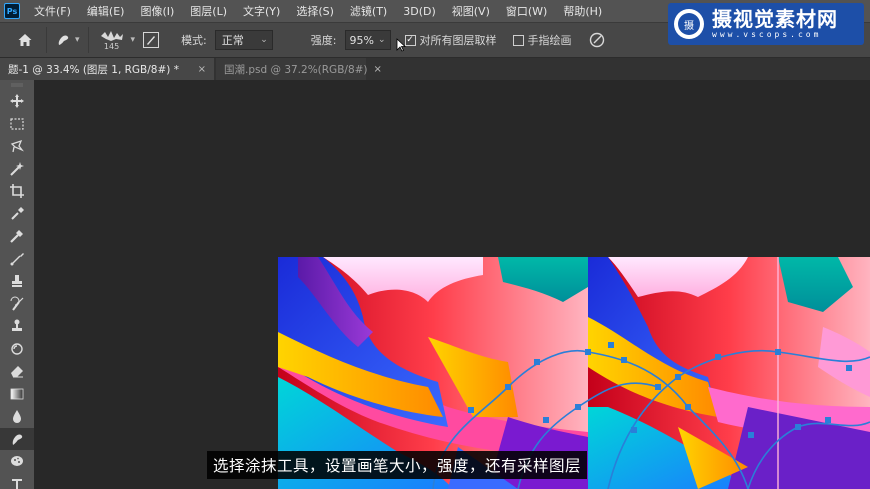 The width and height of the screenshot is (870, 489). I want to click on tab-label: 题-1 @ 33.4% (图层 1, RGB/8#) *, so click(93, 69).